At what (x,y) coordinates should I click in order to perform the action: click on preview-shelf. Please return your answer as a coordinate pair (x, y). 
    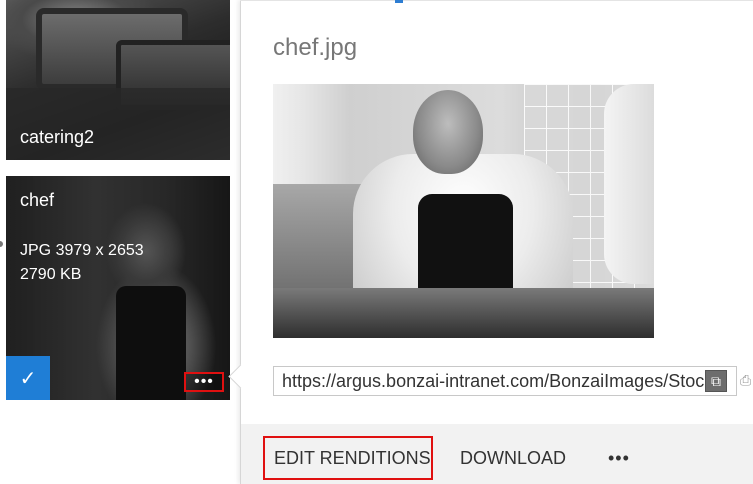
    Looking at the image, I should click on (318, 244).